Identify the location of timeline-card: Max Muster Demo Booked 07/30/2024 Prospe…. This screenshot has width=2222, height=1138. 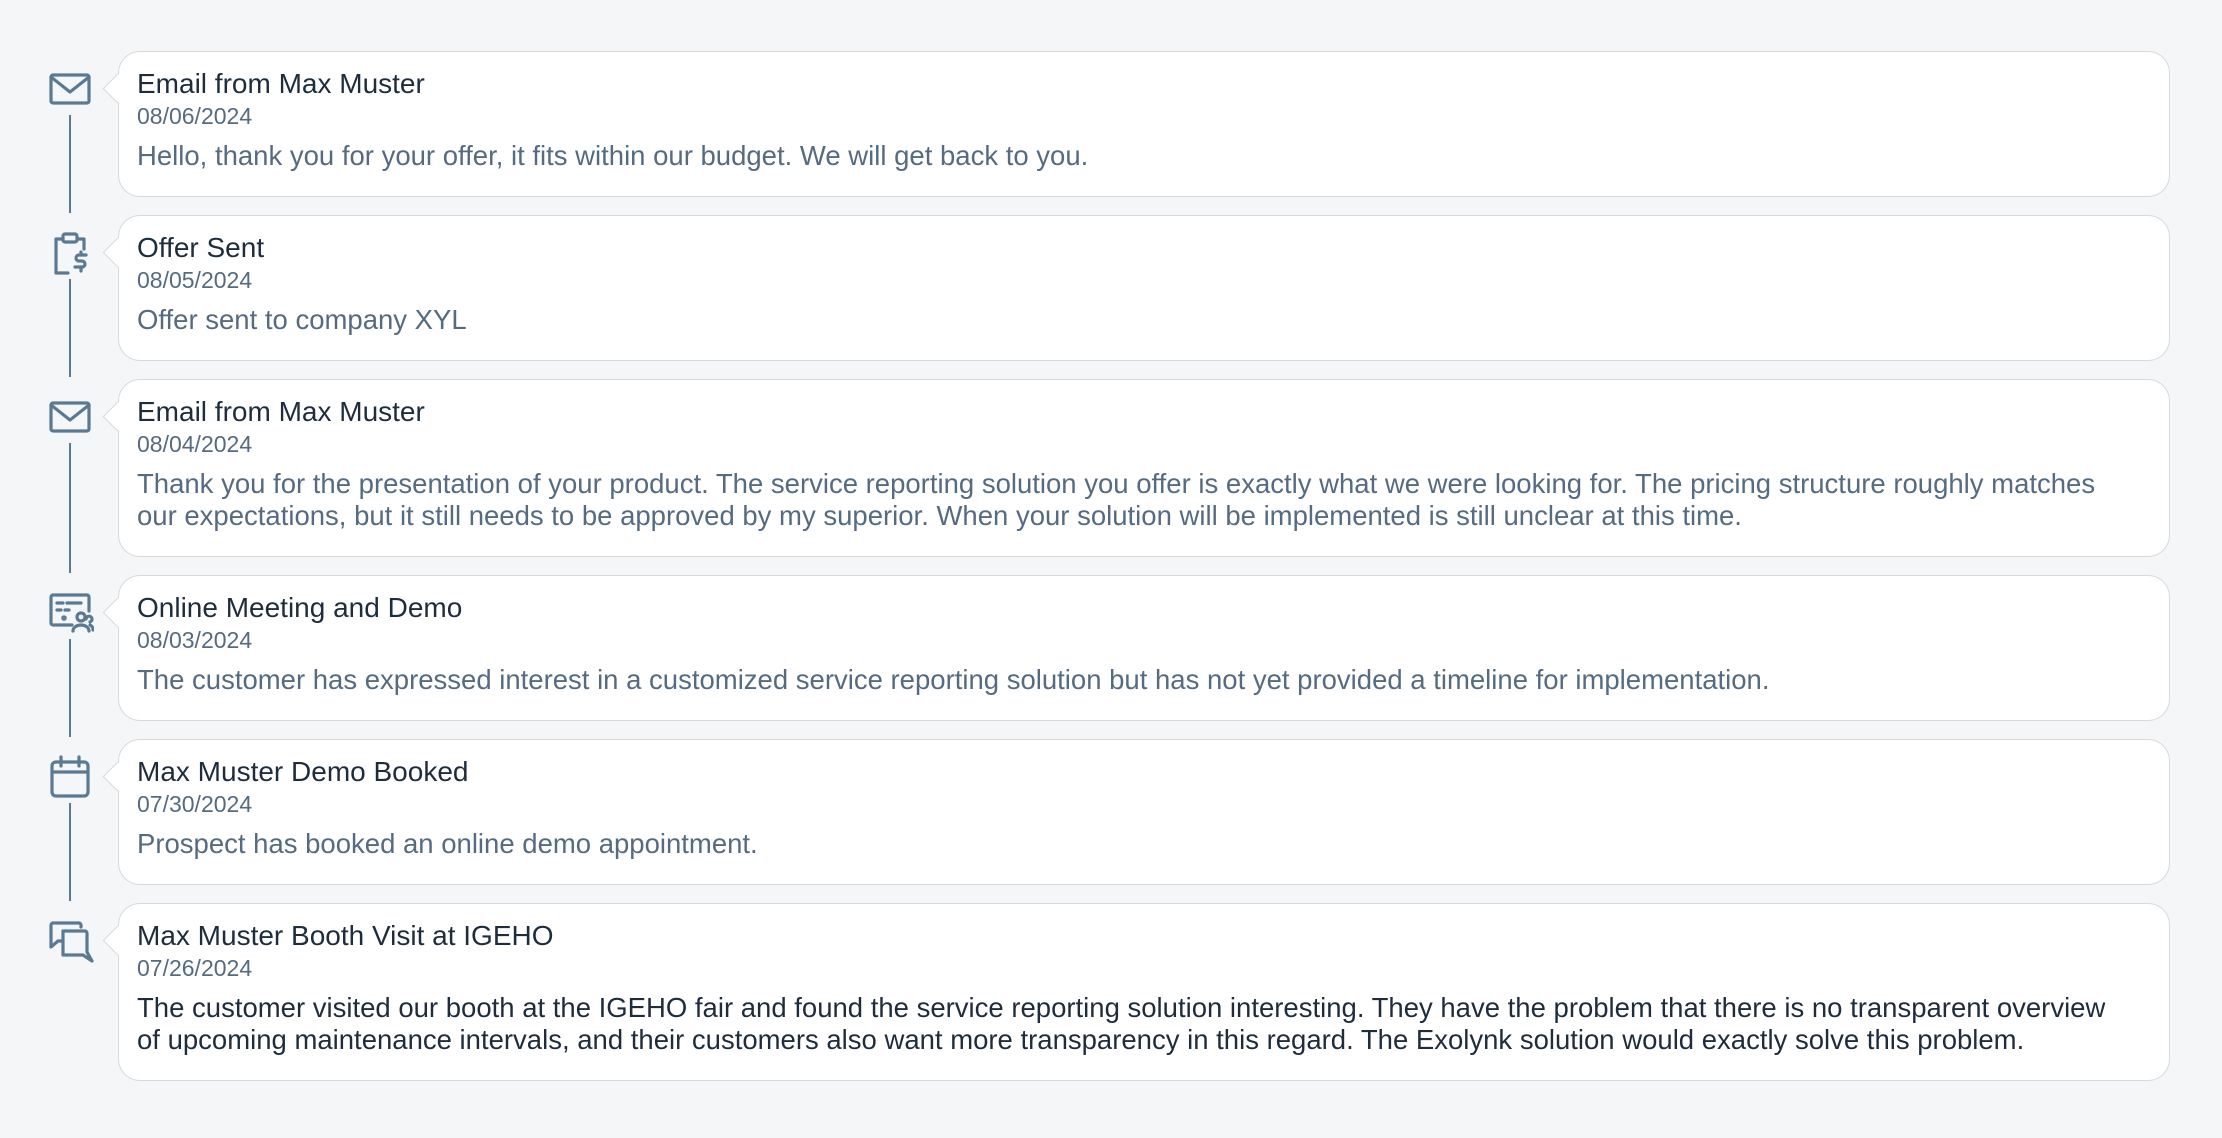
(1144, 812).